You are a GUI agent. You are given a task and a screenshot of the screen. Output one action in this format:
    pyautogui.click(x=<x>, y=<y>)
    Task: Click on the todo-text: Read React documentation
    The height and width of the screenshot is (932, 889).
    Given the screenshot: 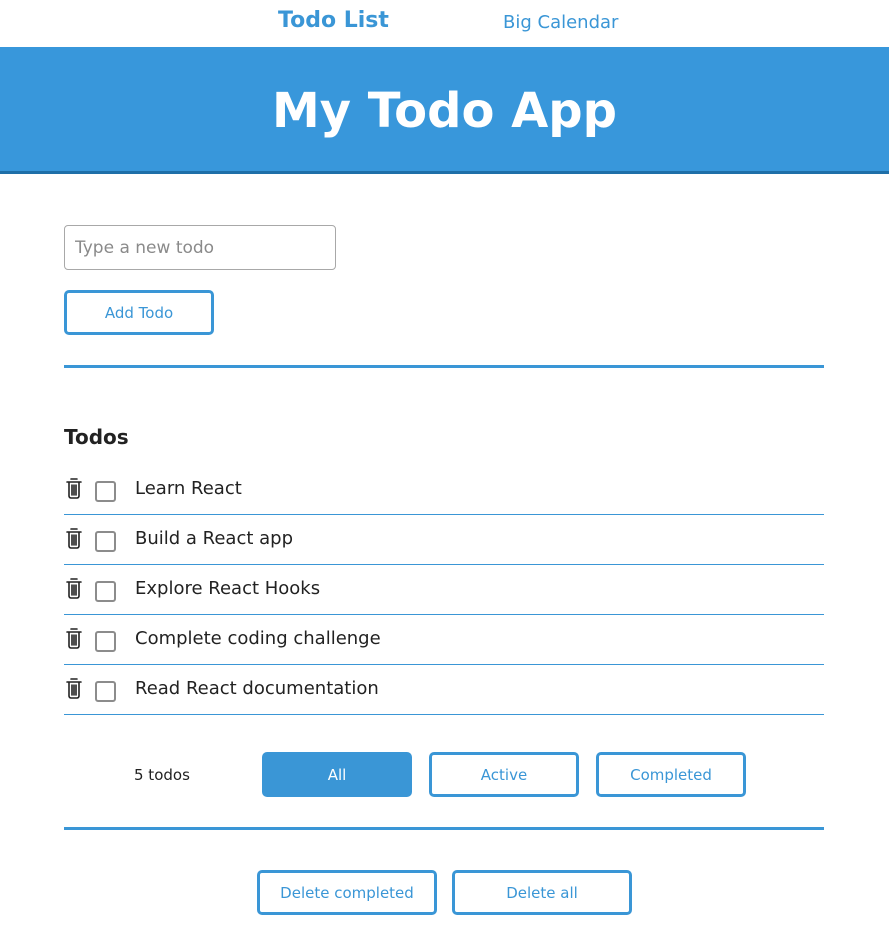 What is the action you would take?
    pyautogui.click(x=257, y=688)
    